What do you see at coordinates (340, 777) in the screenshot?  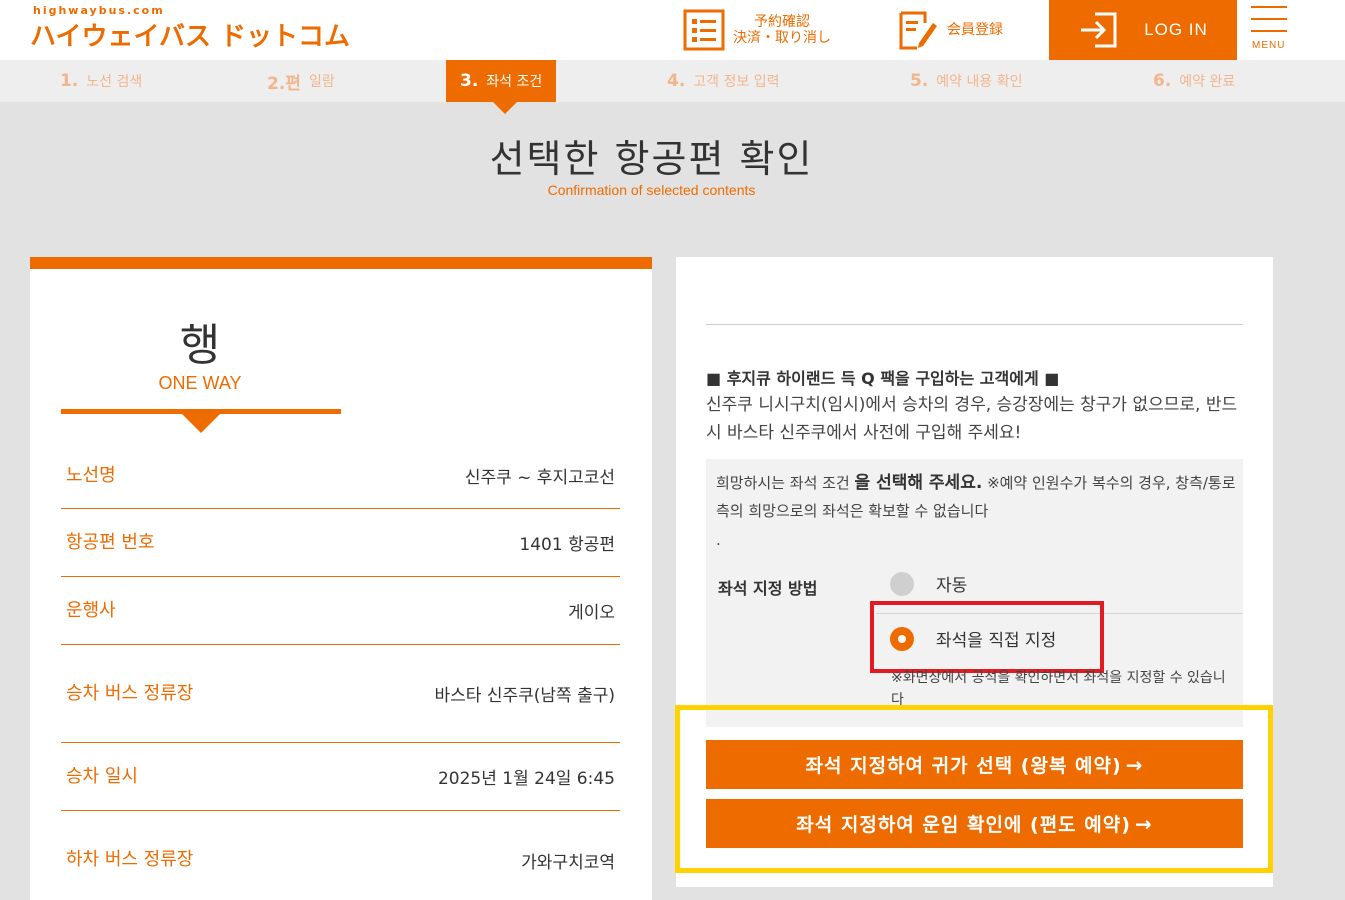 I see `info-row-boarding-time: 승차 일시 2025년 1월 24일 6:45` at bounding box center [340, 777].